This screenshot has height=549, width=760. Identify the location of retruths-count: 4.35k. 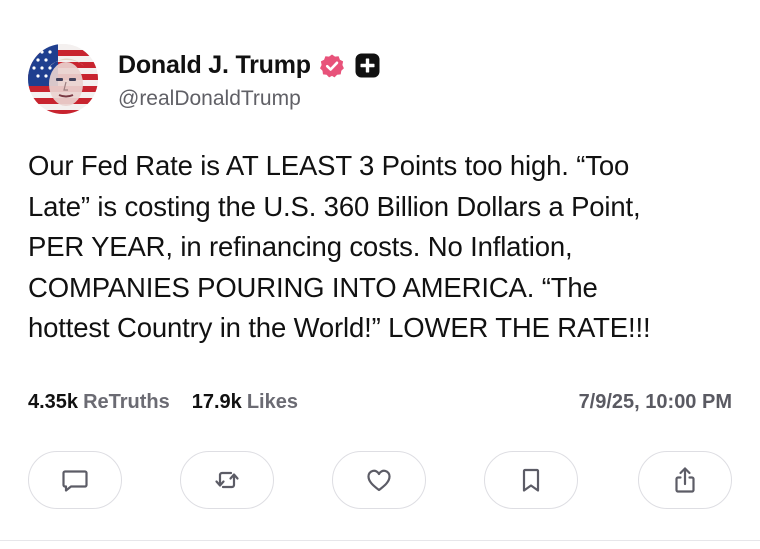
(53, 402).